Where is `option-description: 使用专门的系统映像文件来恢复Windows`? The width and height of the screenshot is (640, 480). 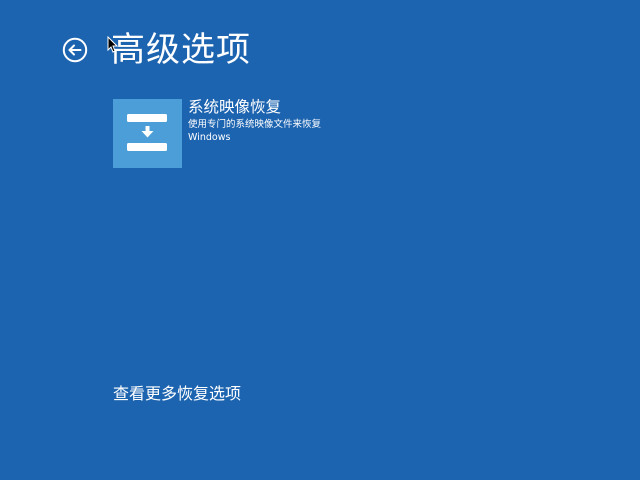
option-description: 使用专门的系统映像文件来恢复Windows is located at coordinates (255, 131).